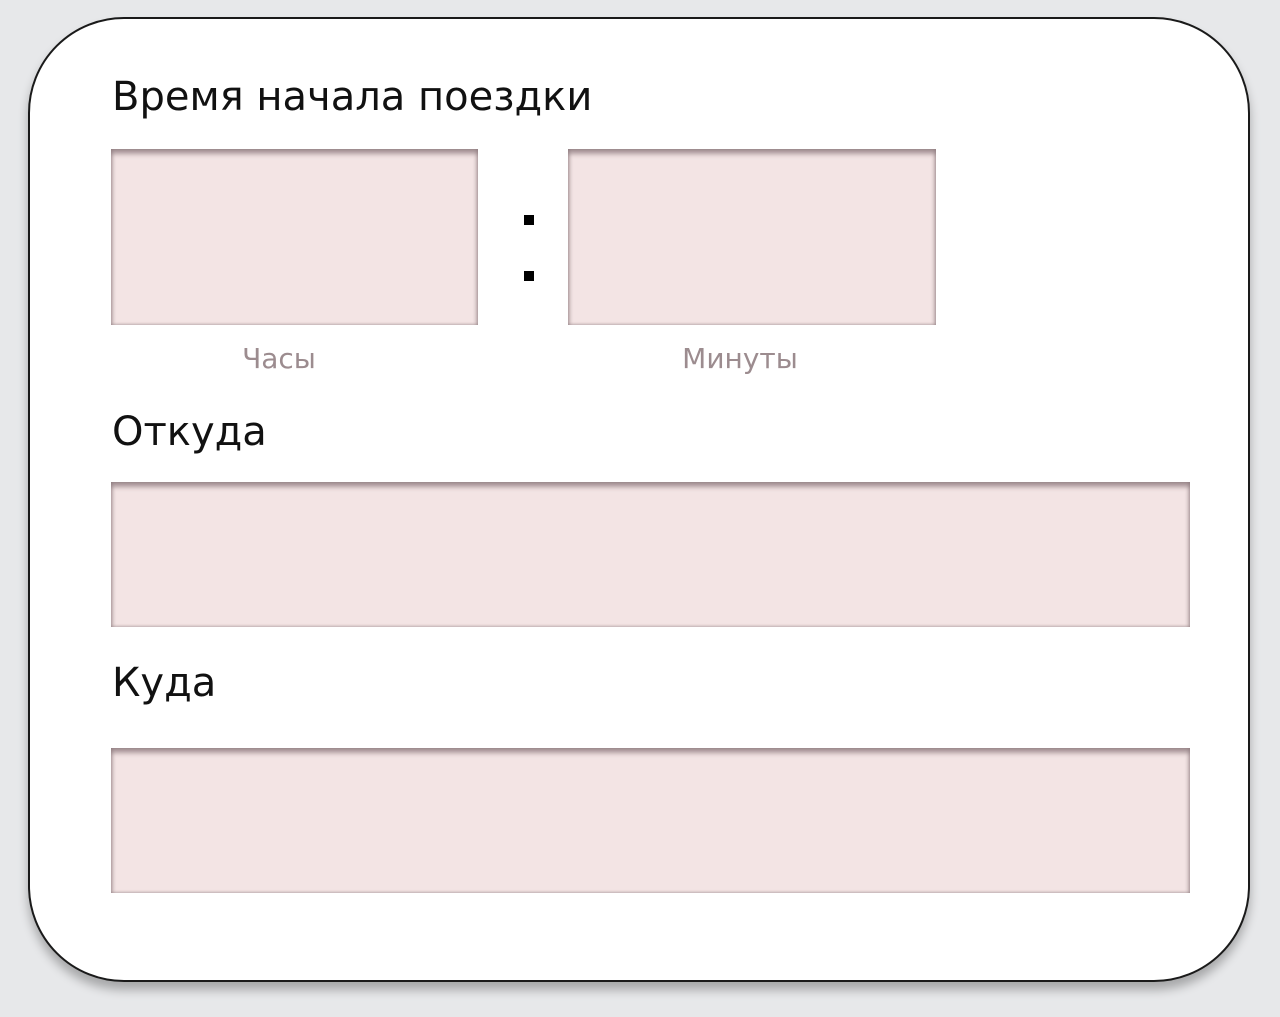  What do you see at coordinates (650, 554) in the screenshot?
I see `from-input` at bounding box center [650, 554].